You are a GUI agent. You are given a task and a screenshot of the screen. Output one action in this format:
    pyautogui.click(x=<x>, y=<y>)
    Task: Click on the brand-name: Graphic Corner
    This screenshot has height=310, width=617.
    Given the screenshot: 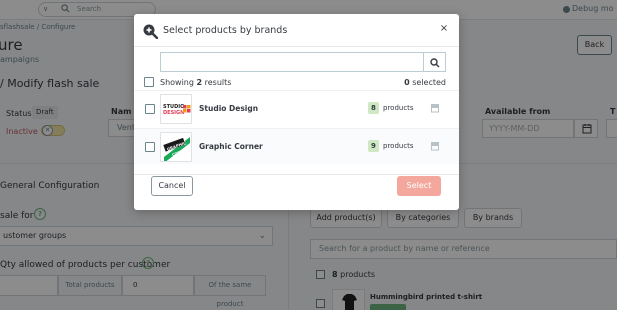 What is the action you would take?
    pyautogui.click(x=231, y=146)
    